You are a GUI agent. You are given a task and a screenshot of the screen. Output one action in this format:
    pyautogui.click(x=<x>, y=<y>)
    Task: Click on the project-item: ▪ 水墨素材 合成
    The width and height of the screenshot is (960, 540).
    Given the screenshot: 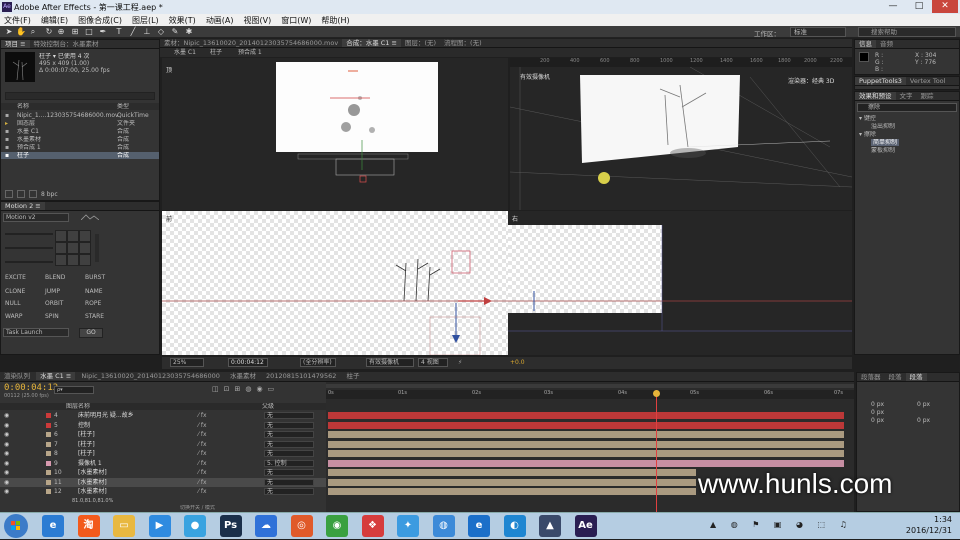 What is the action you would take?
    pyautogui.click(x=80, y=139)
    